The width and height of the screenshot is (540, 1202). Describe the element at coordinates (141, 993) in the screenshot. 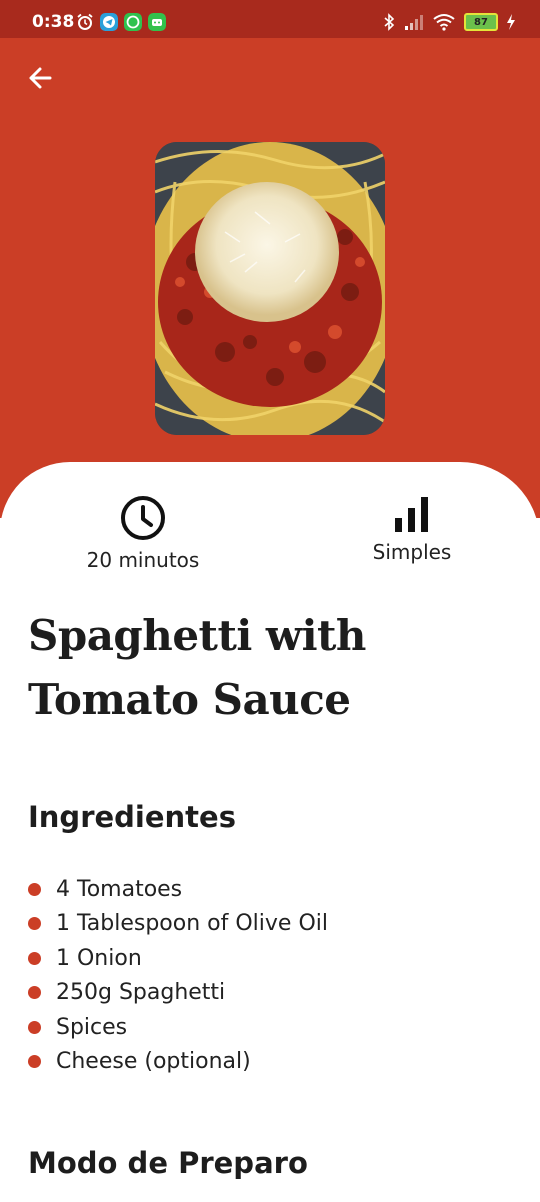

I see `ingredient-text: 250g Spaghetti` at that location.